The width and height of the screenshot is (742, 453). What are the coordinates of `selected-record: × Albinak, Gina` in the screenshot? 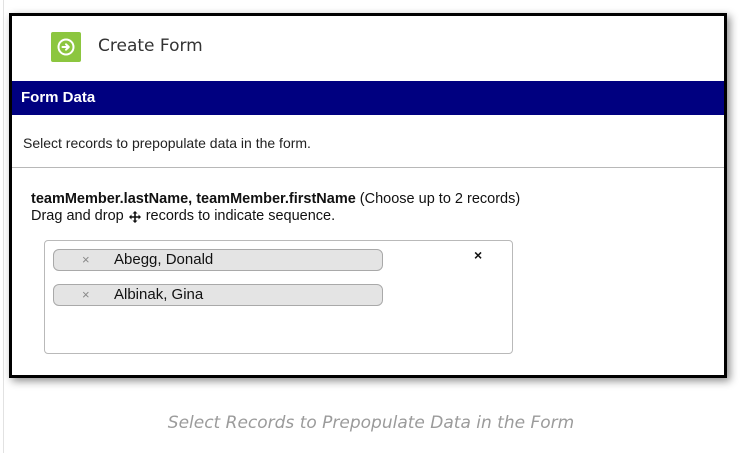 It's located at (218, 295).